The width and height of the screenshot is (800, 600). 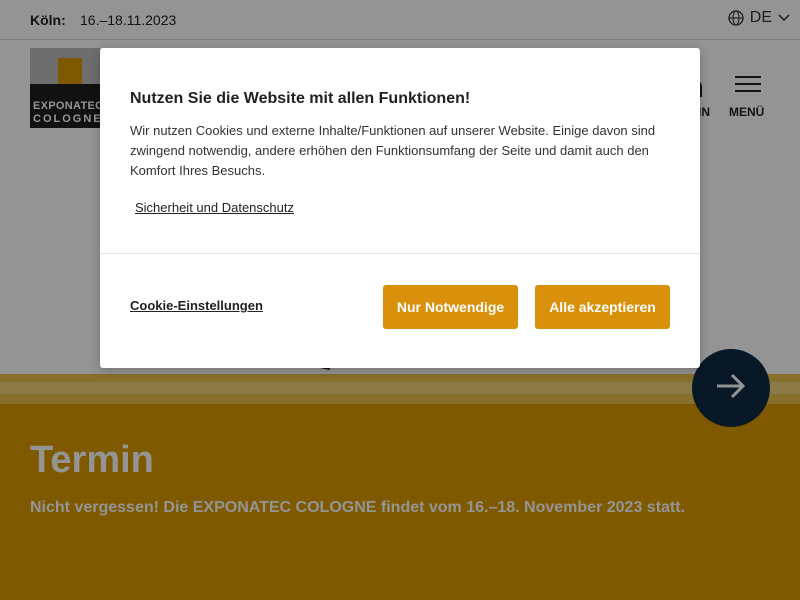 I want to click on accept-all-button: Alle akzeptieren, so click(x=602, y=307).